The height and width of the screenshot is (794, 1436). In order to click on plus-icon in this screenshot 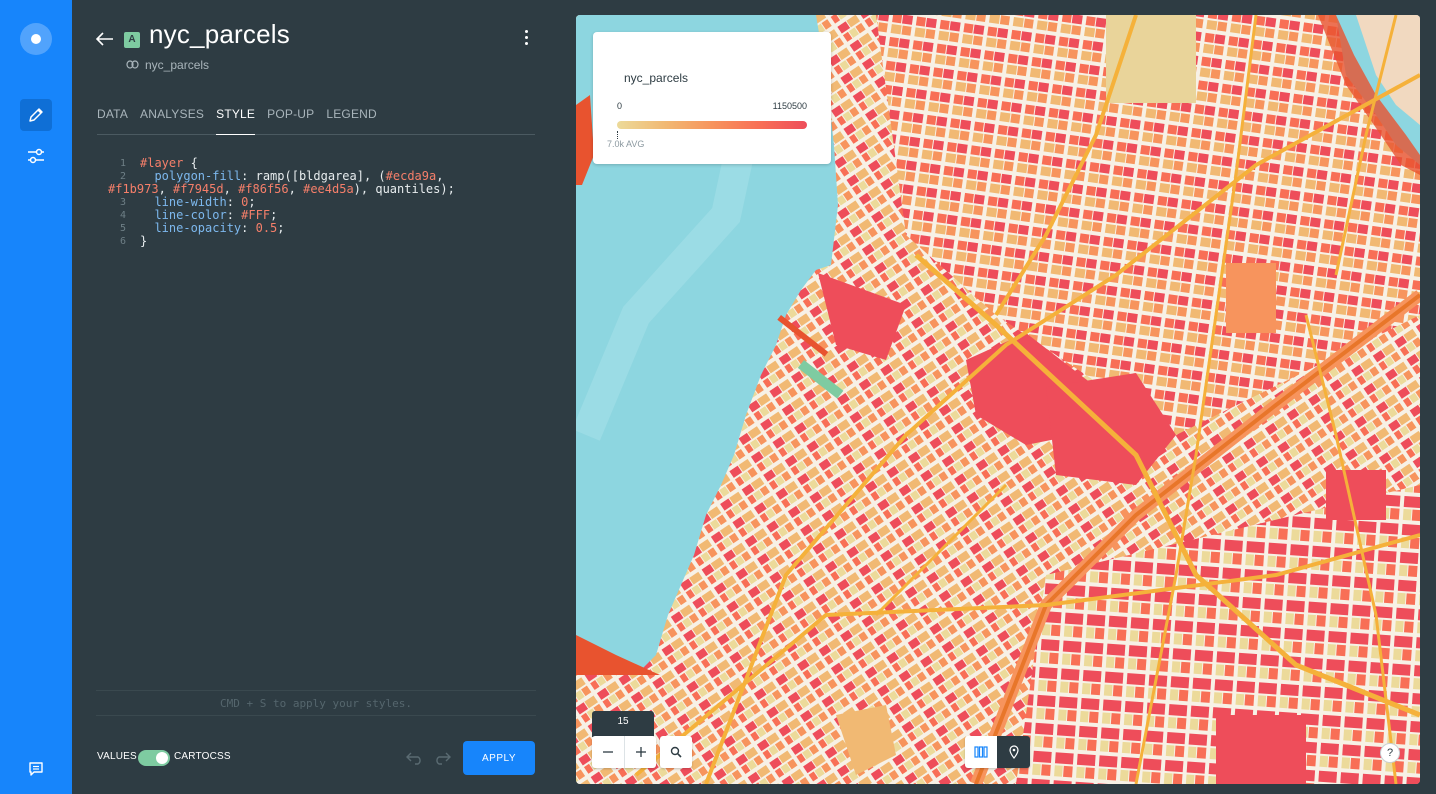, I will do `click(640, 752)`.